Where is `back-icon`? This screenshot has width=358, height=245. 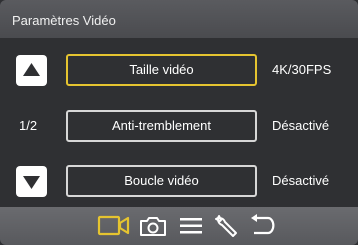 back-icon is located at coordinates (262, 226).